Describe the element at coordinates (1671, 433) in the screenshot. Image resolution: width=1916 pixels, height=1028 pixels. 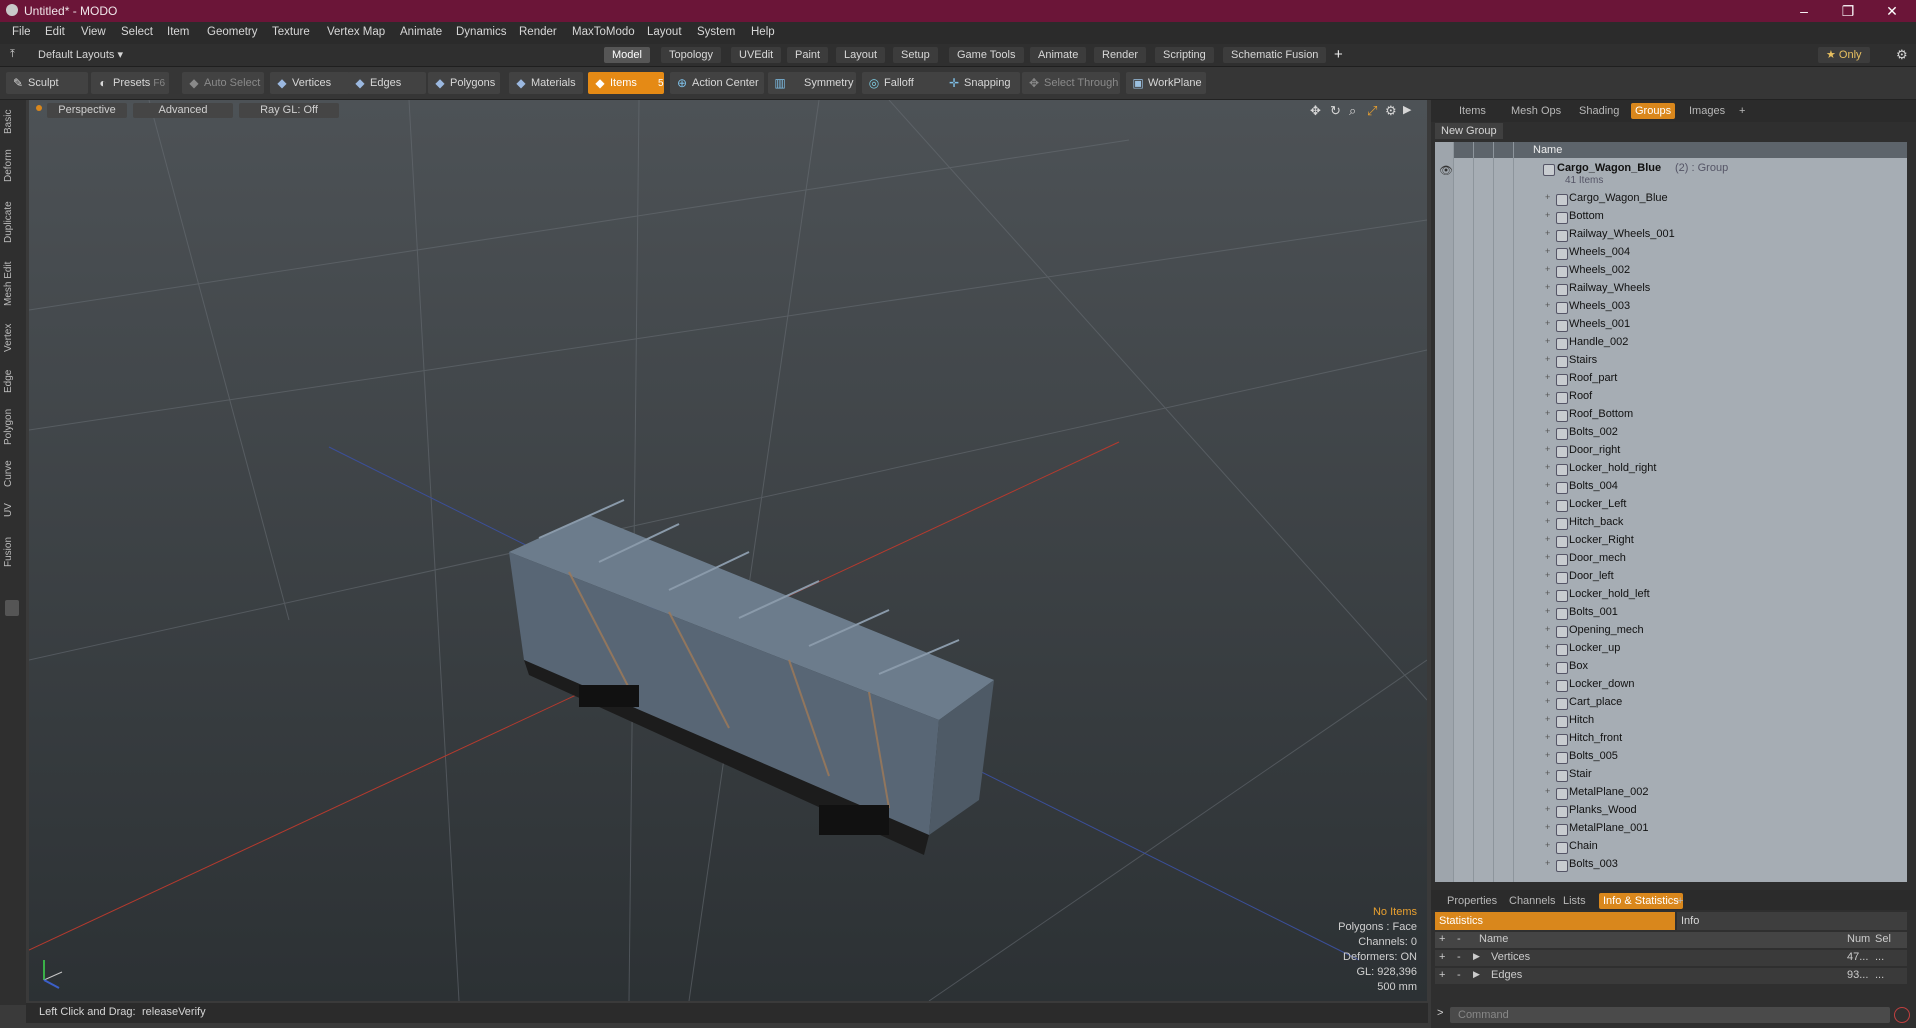
I see `list-item: + Bolts_002` at that location.